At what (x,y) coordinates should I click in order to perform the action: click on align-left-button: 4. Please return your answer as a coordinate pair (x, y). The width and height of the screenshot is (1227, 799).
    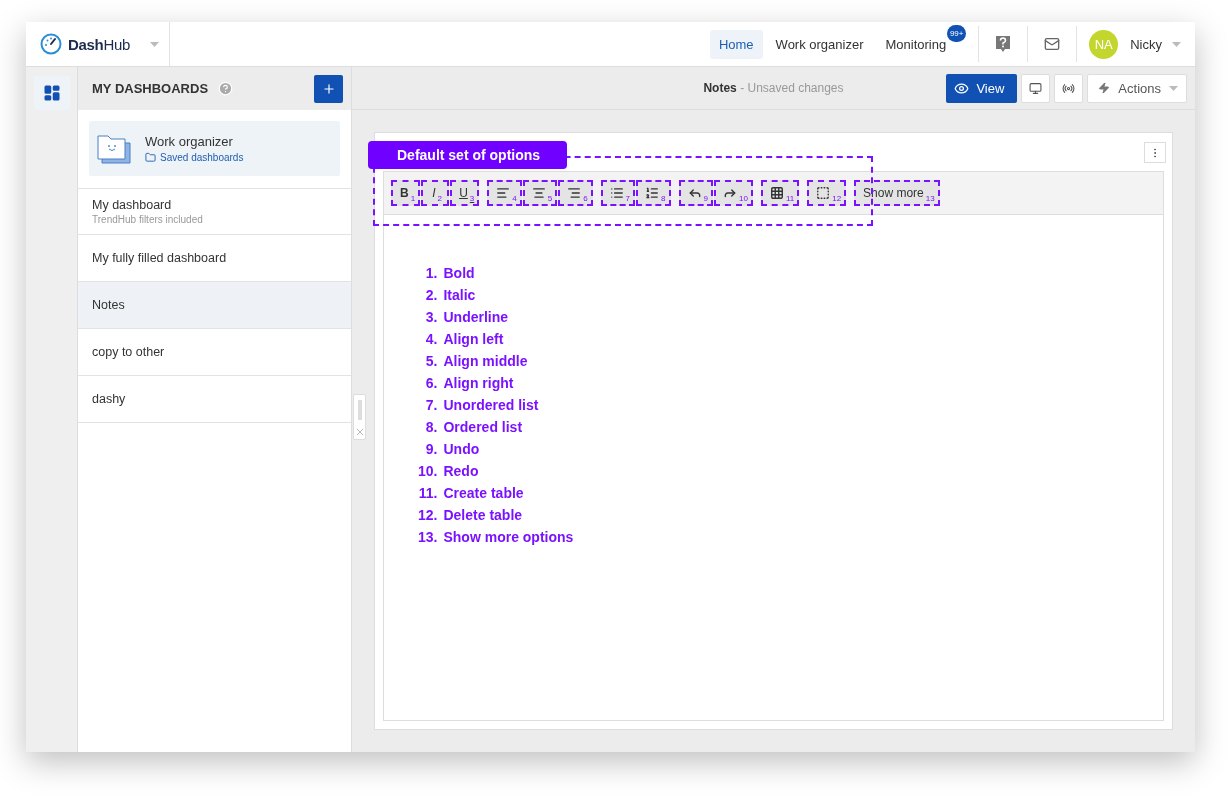
    Looking at the image, I should click on (504, 193).